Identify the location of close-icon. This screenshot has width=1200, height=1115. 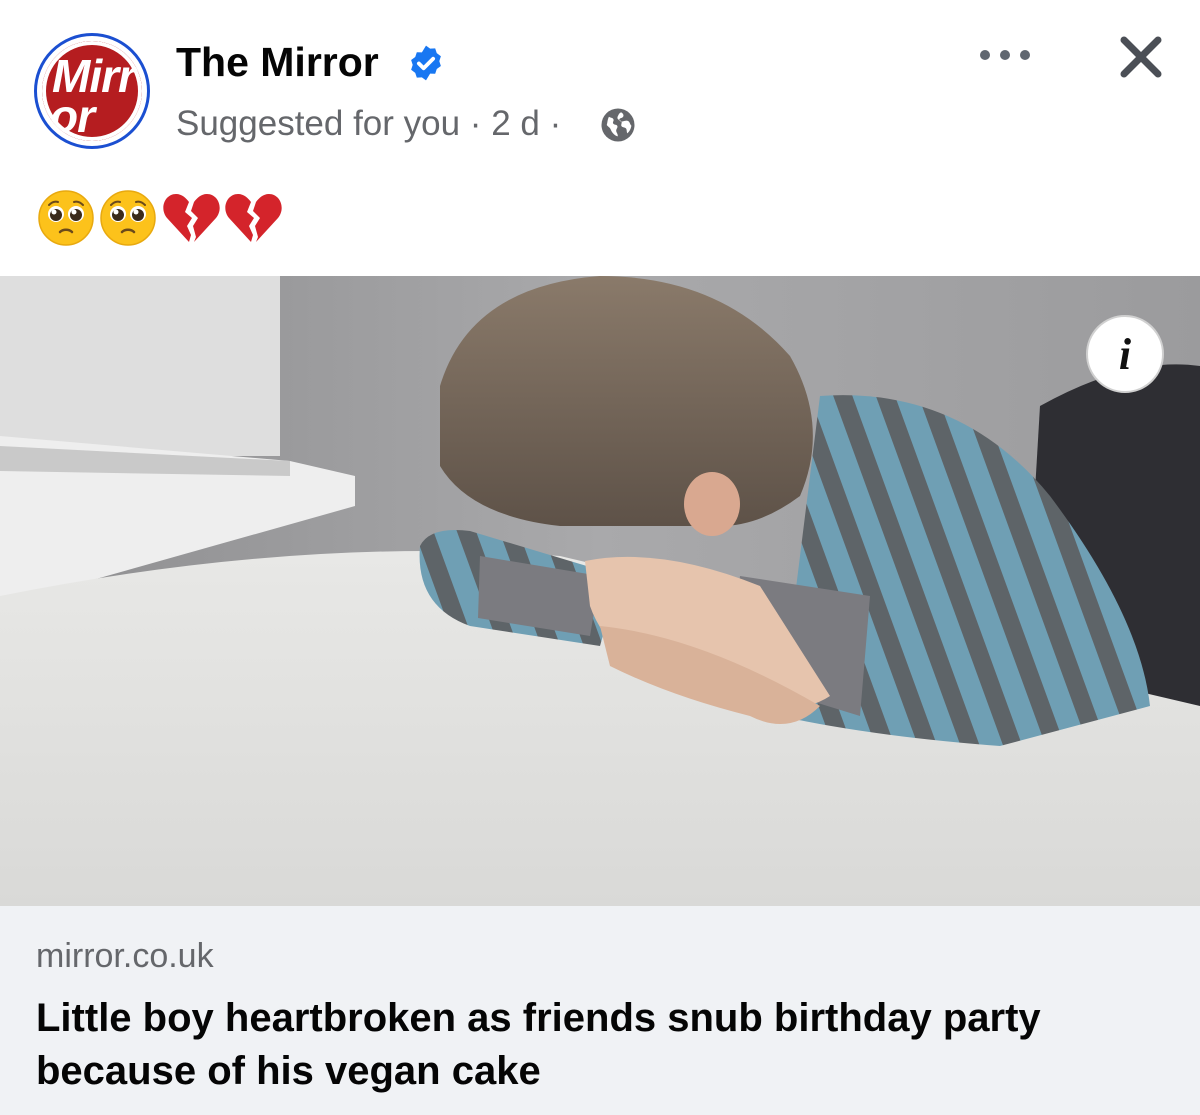
(1141, 57).